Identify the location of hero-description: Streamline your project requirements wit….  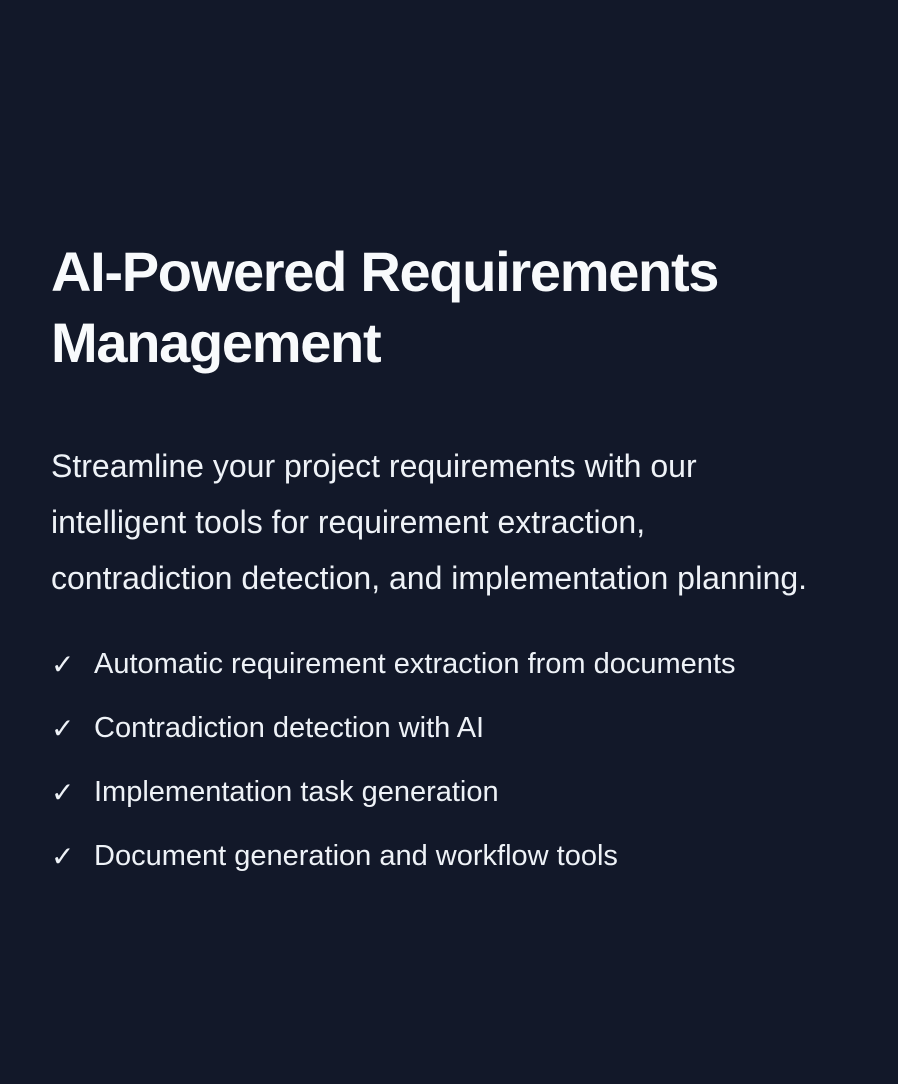
(429, 522).